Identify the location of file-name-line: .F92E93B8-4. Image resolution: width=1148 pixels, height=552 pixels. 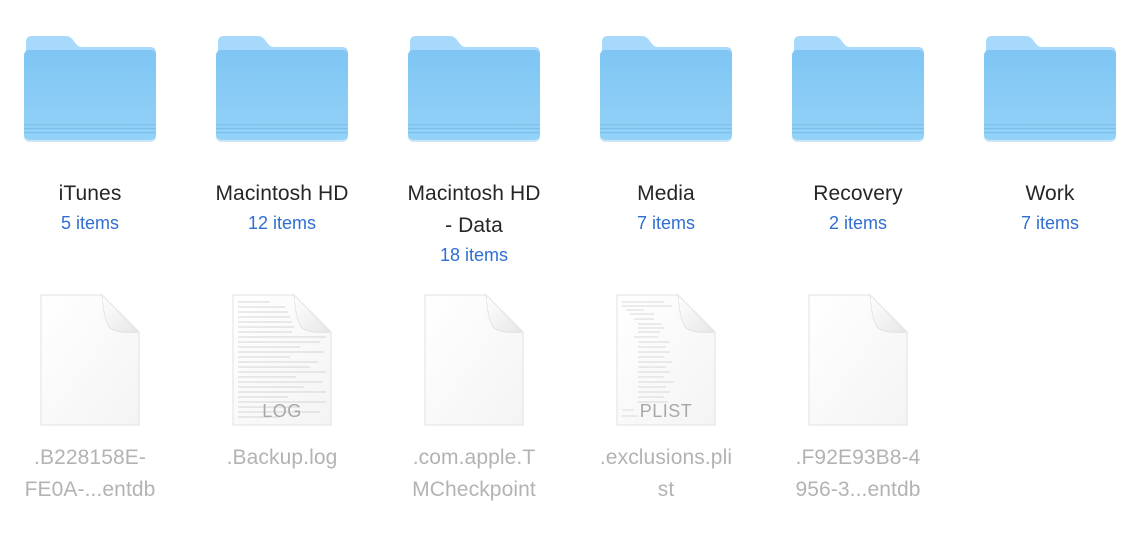
(858, 457).